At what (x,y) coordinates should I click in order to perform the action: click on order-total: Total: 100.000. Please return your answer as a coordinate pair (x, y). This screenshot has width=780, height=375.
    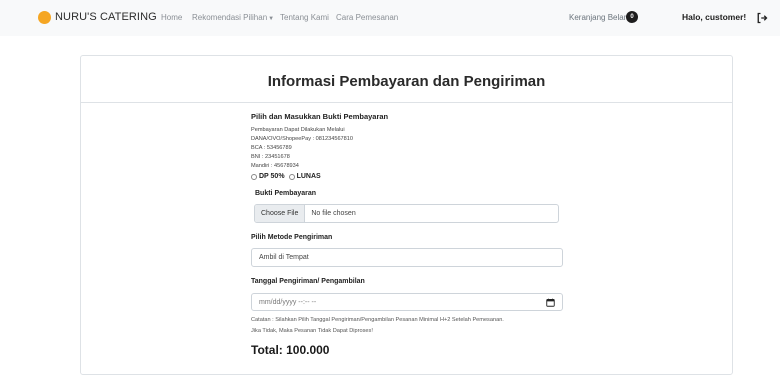
    Looking at the image, I should click on (290, 350).